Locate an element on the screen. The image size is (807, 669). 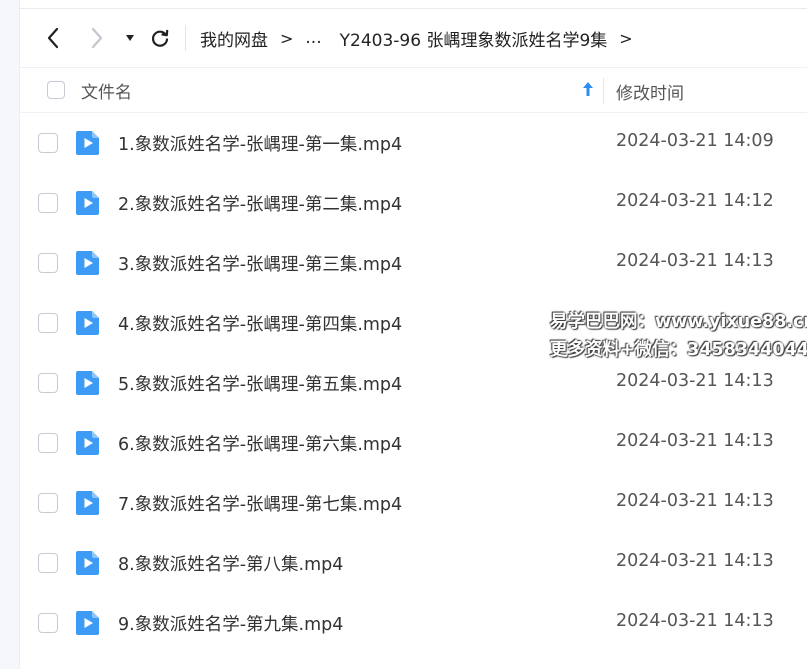
forward-button is located at coordinates (97, 38).